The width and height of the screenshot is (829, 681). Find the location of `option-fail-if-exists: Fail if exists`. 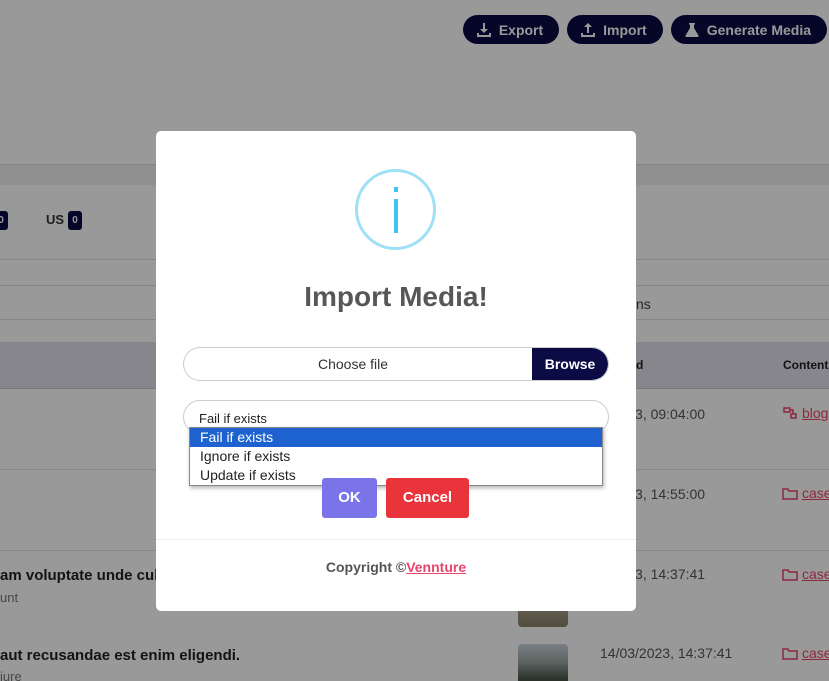

option-fail-if-exists: Fail if exists is located at coordinates (396, 437).